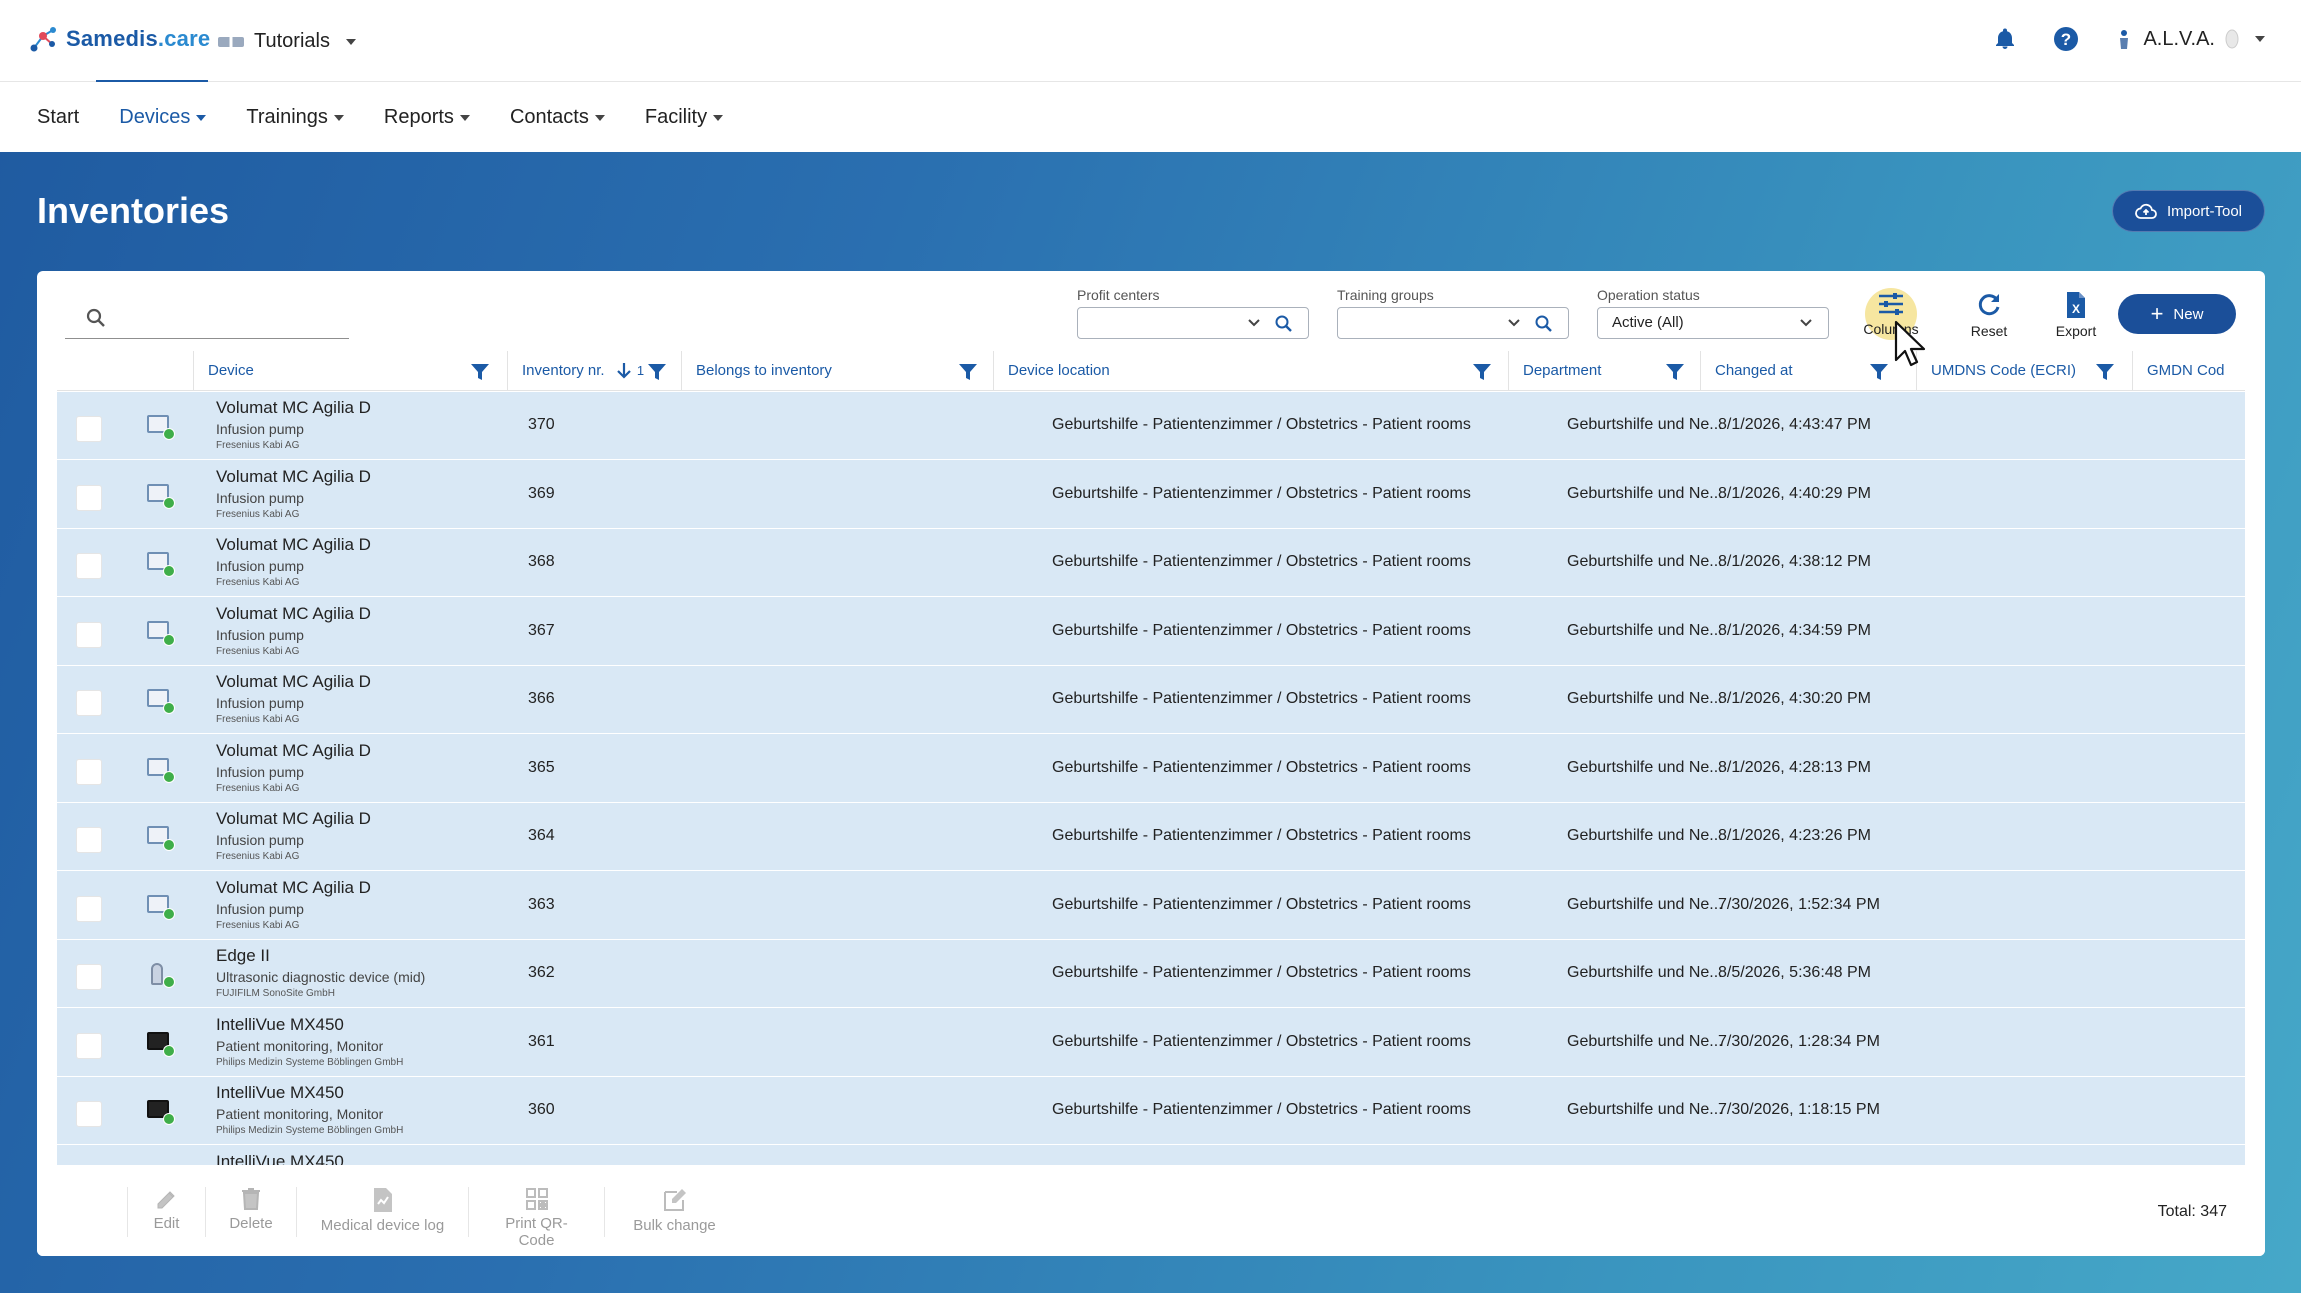  I want to click on training-groups-field, so click(1453, 323).